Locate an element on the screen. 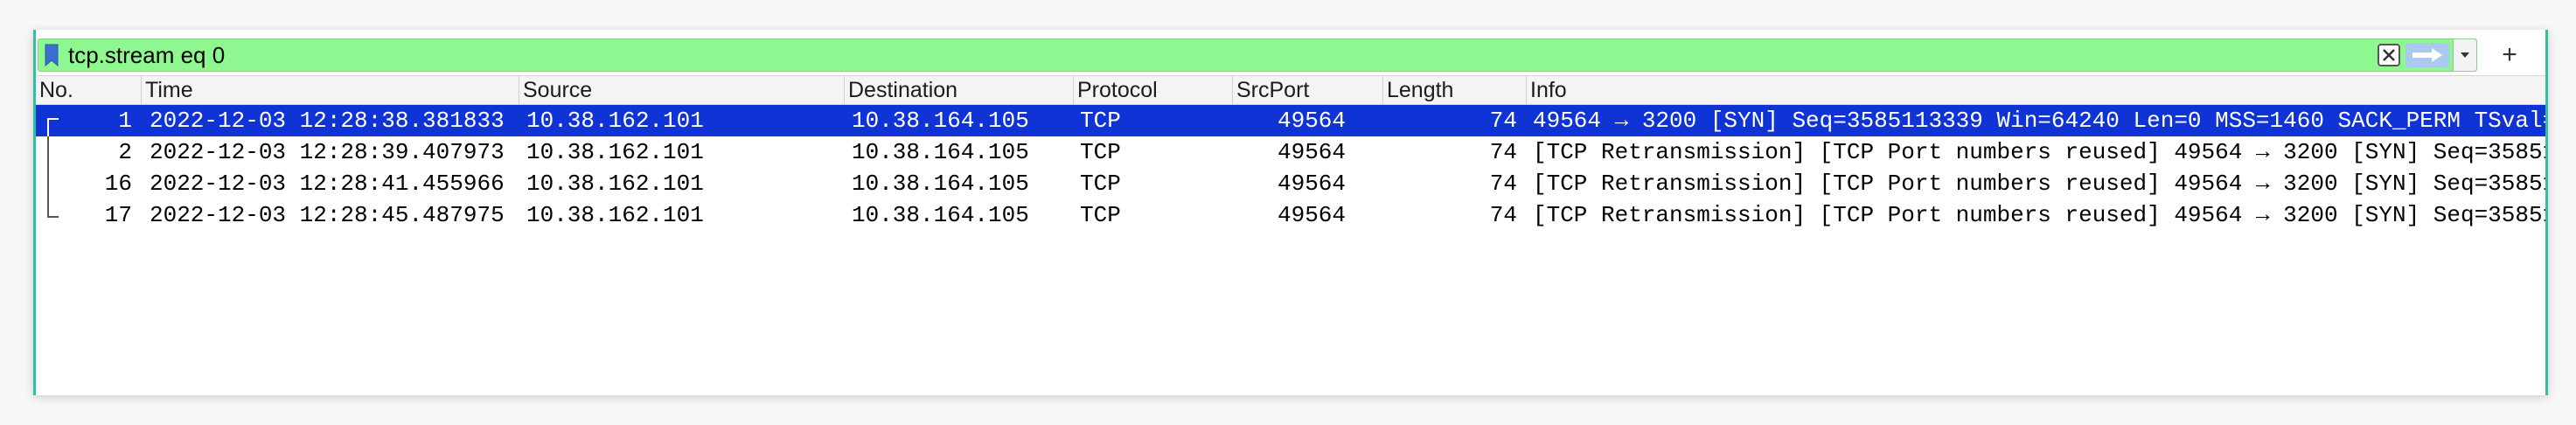 The width and height of the screenshot is (2576, 425). column-header-time: Time is located at coordinates (330, 90).